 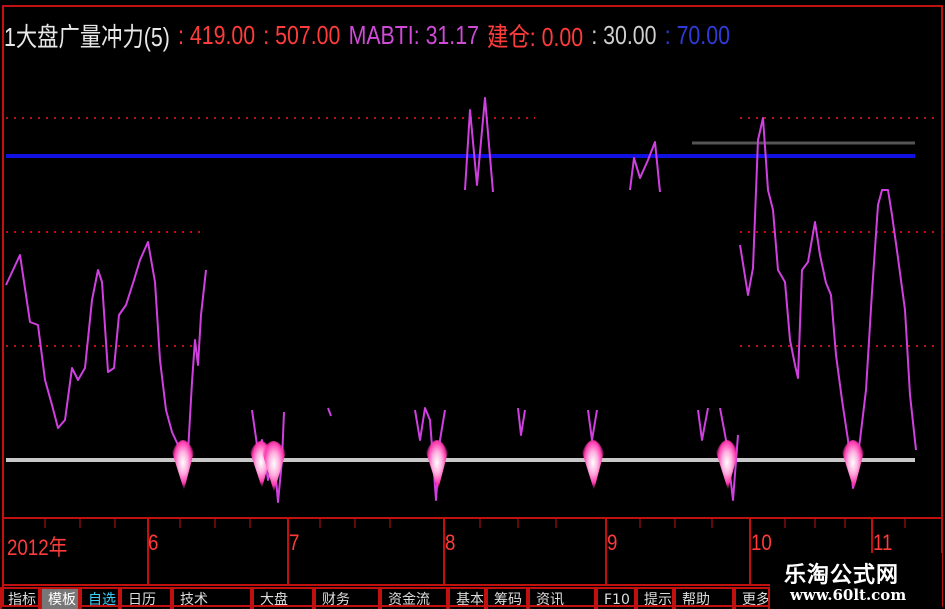 What do you see at coordinates (302, 34) in the screenshot?
I see `value-2: : 507.00` at bounding box center [302, 34].